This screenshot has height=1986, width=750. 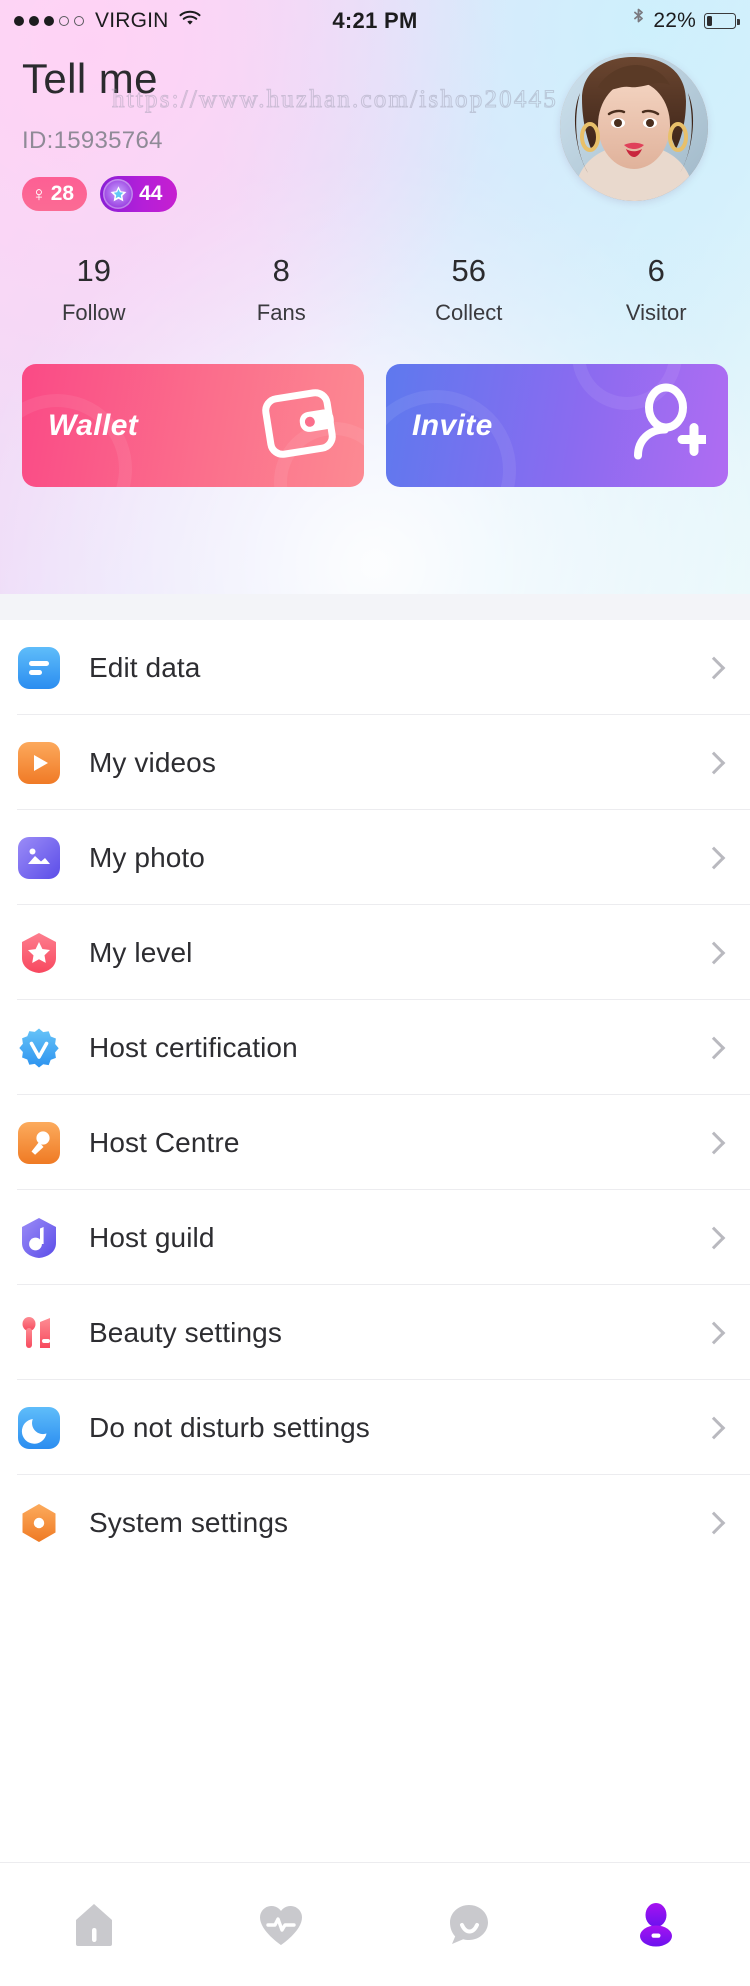 I want to click on section-separator, so click(x=375, y=607).